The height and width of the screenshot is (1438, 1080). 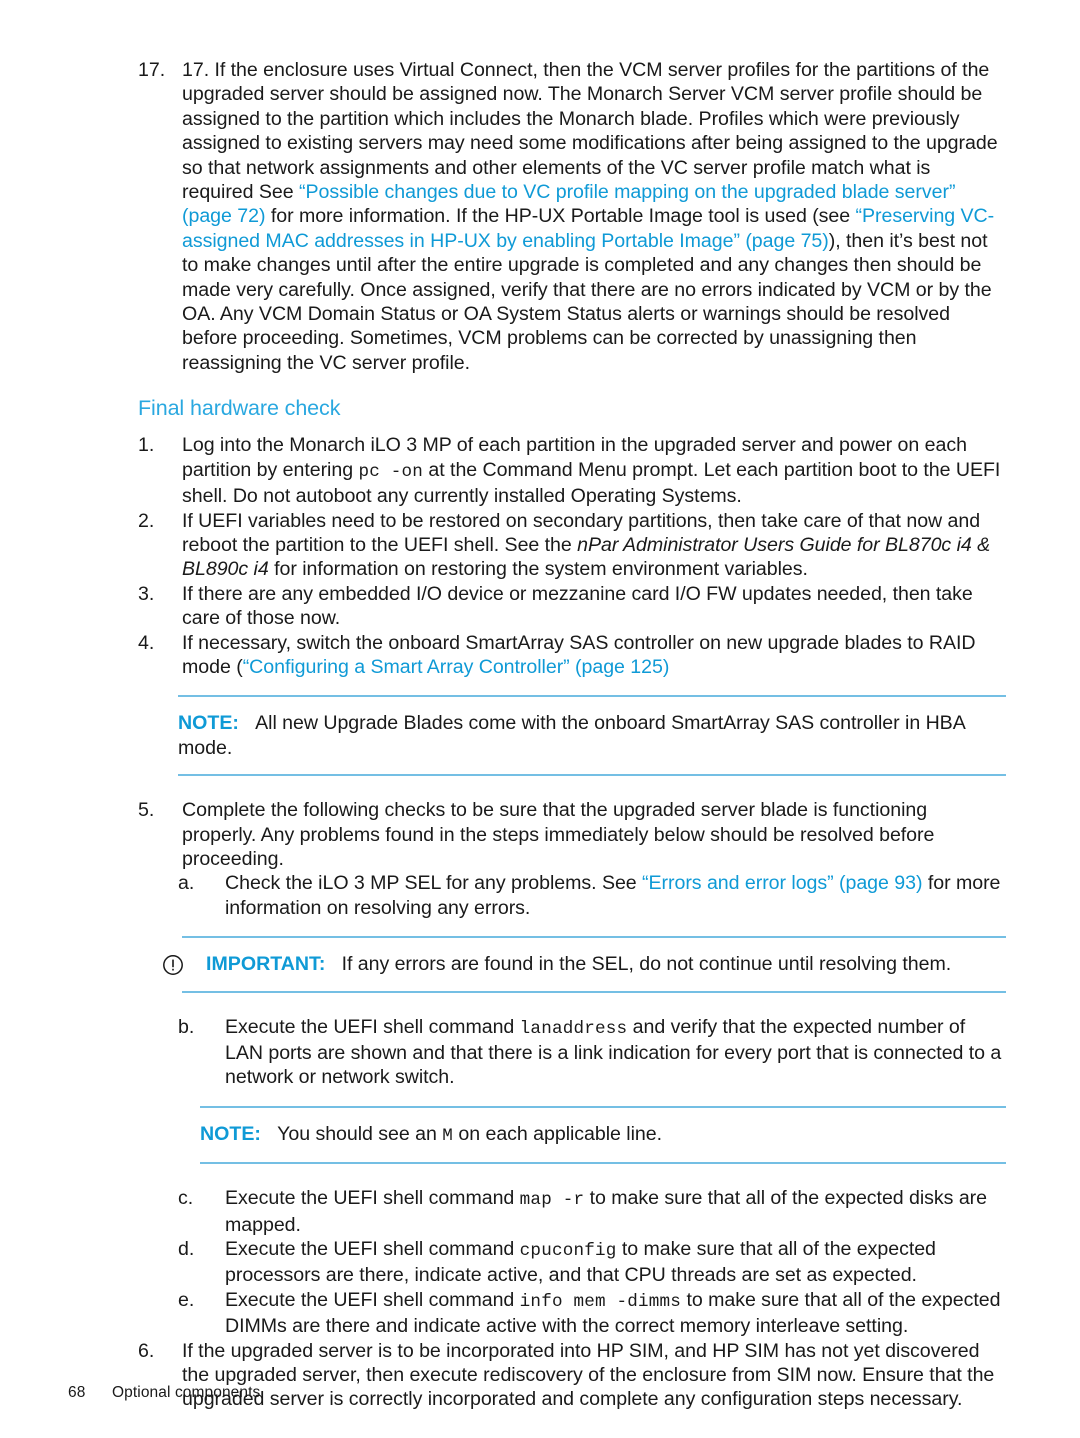 What do you see at coordinates (557, 1133) in the screenshot?
I see `note-text-2: on each applicable line.` at bounding box center [557, 1133].